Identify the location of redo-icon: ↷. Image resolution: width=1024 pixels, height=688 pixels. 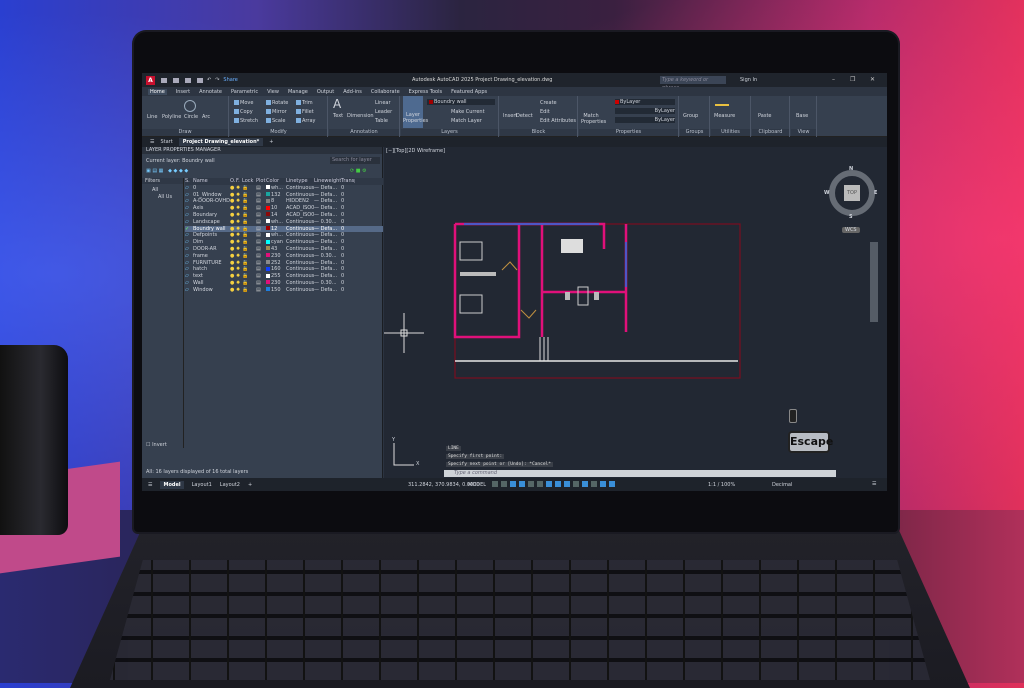
(217, 80).